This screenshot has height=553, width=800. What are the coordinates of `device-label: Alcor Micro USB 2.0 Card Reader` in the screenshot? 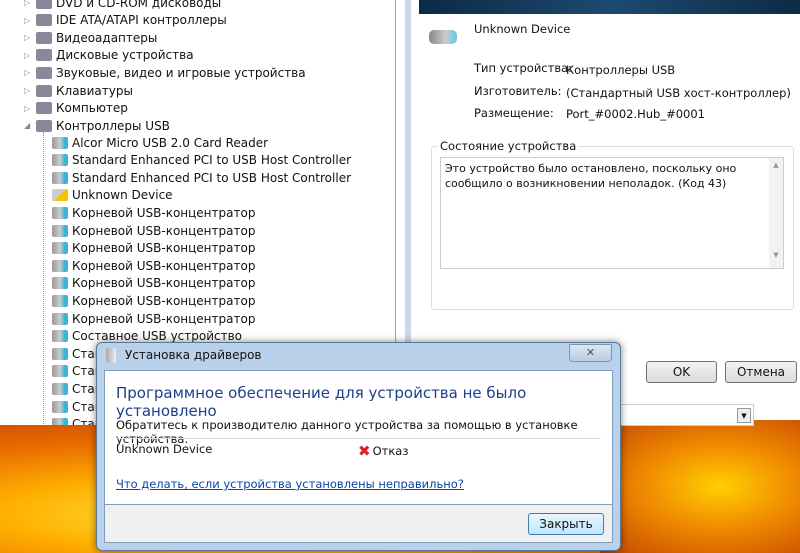 It's located at (170, 142).